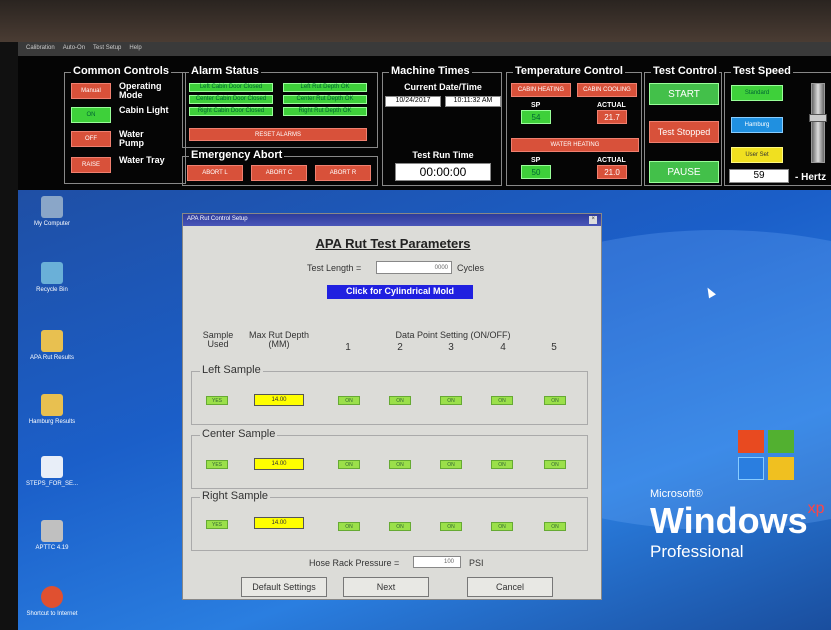 This screenshot has height=630, width=831. I want to click on test-speed-title: Test Speed, so click(762, 71).